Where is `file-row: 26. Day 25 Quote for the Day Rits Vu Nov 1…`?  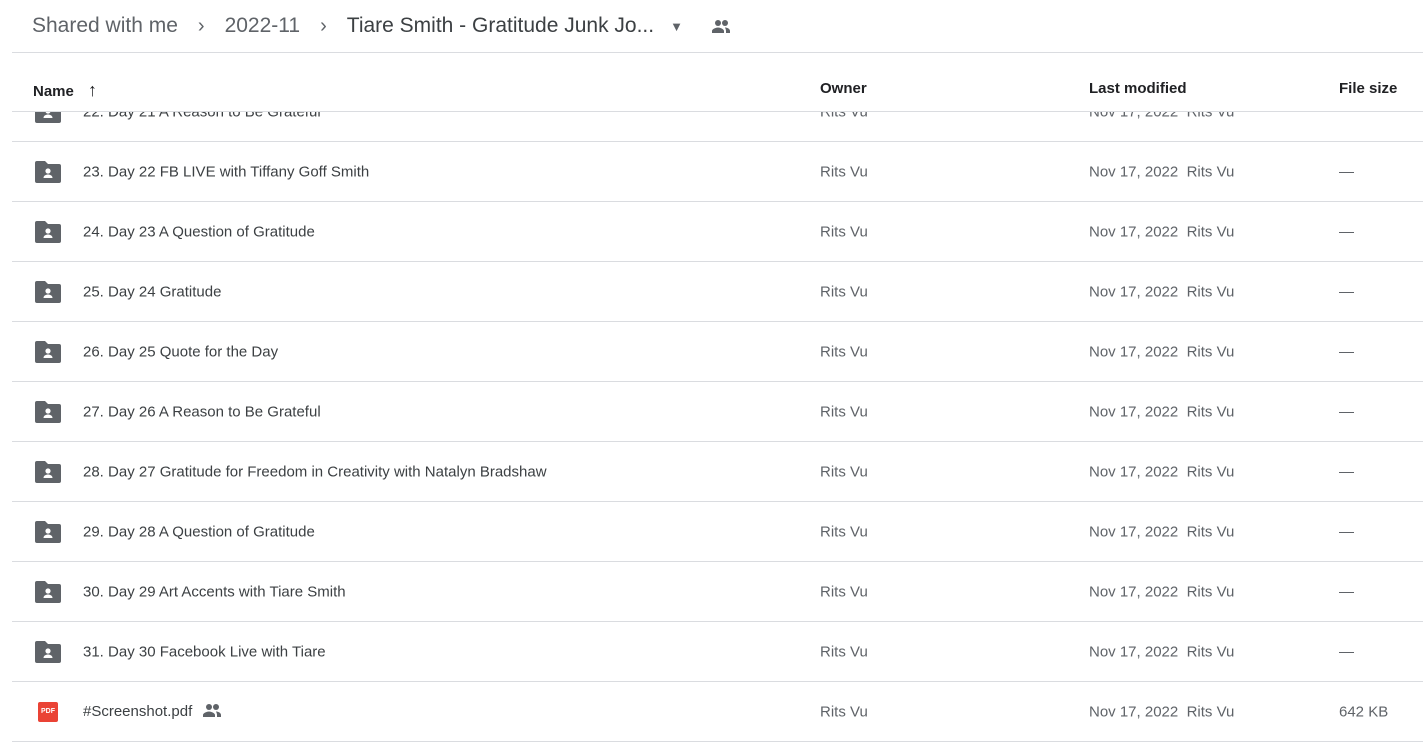
file-row: 26. Day 25 Quote for the Day Rits Vu Nov 1… is located at coordinates (717, 352).